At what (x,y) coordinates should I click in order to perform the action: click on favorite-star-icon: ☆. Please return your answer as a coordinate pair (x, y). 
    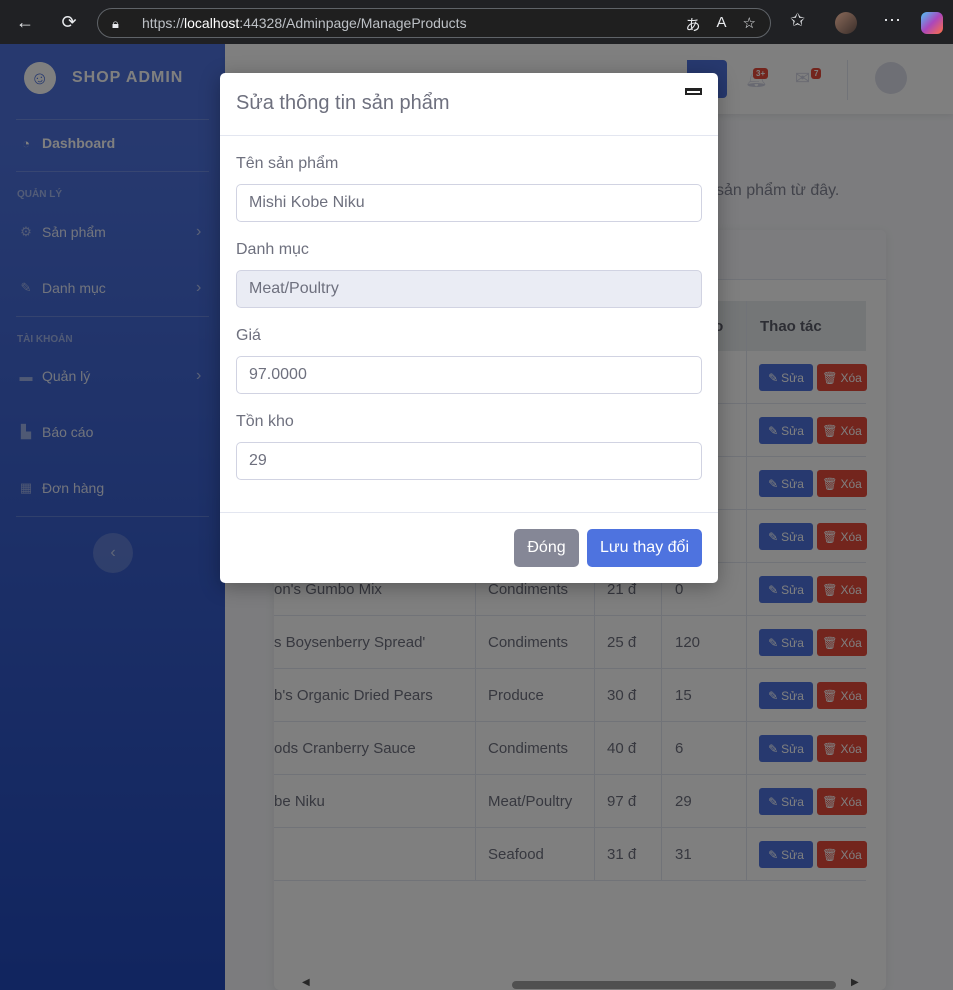
    Looking at the image, I should click on (749, 24).